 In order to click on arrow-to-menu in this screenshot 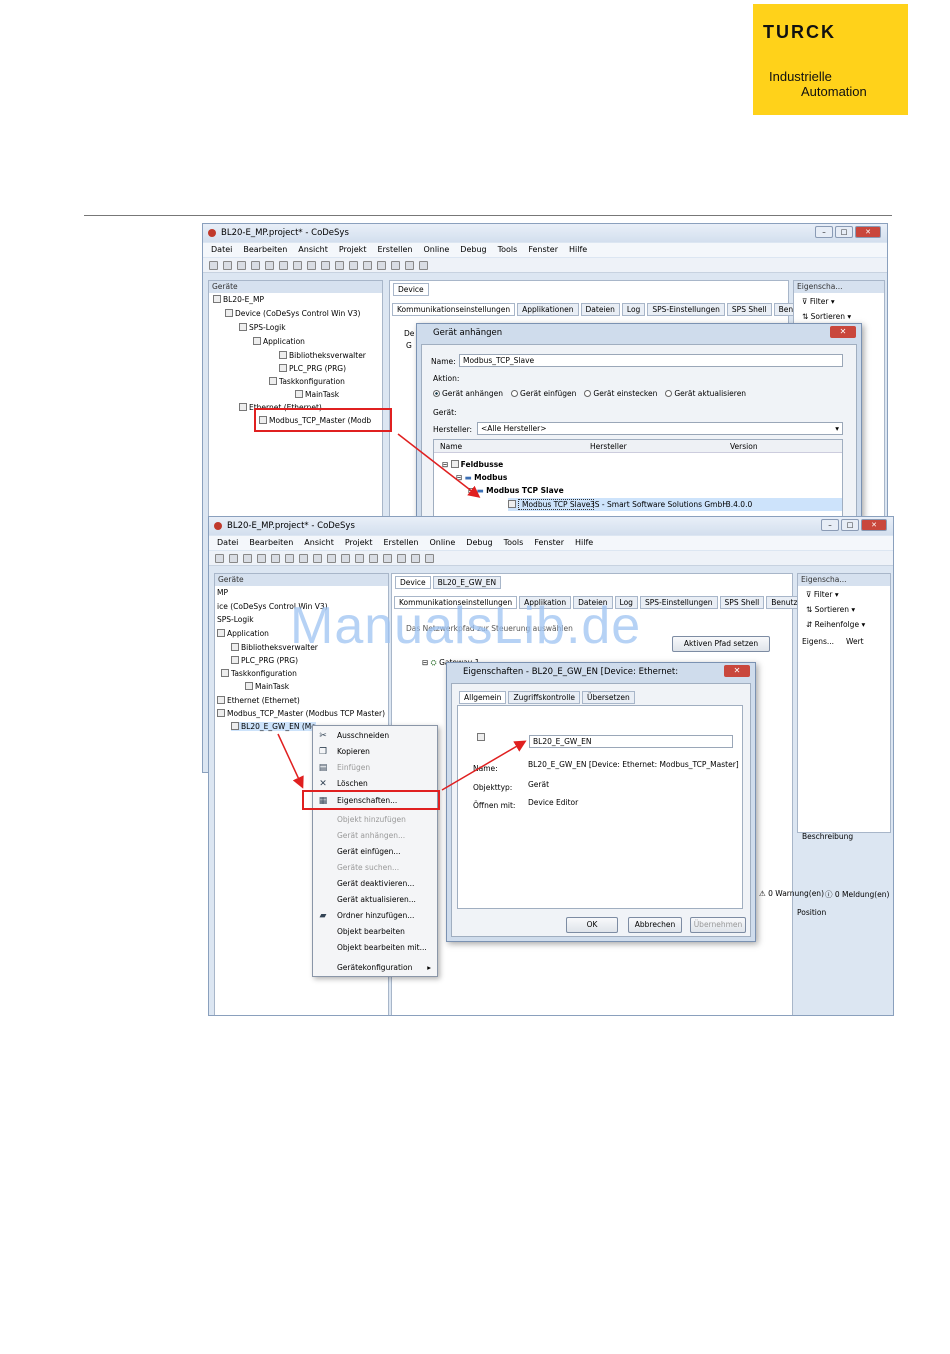, I will do `click(290, 761)`.